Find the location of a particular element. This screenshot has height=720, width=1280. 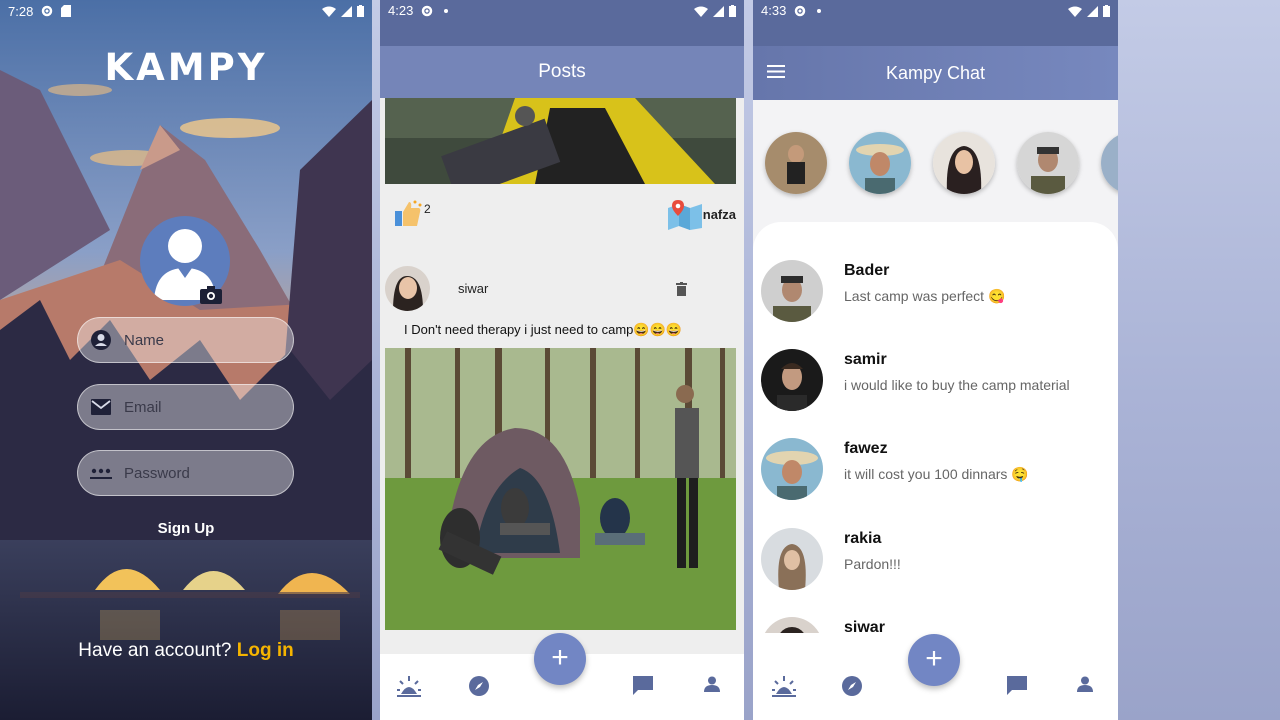

have-account-row: Have an account? Log in is located at coordinates (186, 651).